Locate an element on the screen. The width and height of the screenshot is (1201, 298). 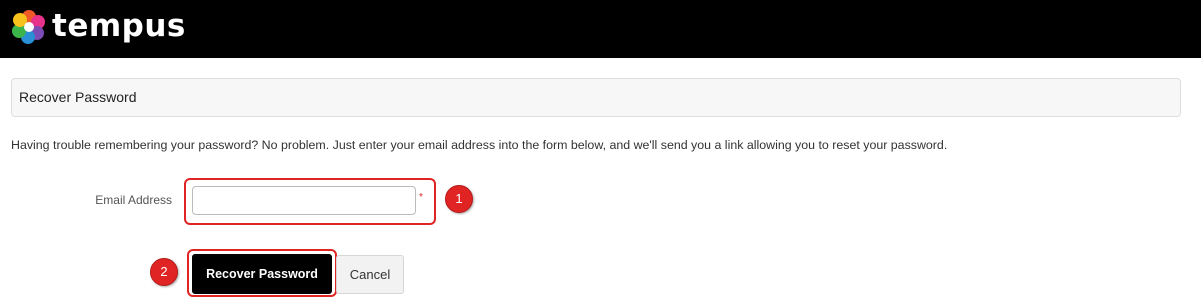
annotation-badge-2: 2 is located at coordinates (164, 272).